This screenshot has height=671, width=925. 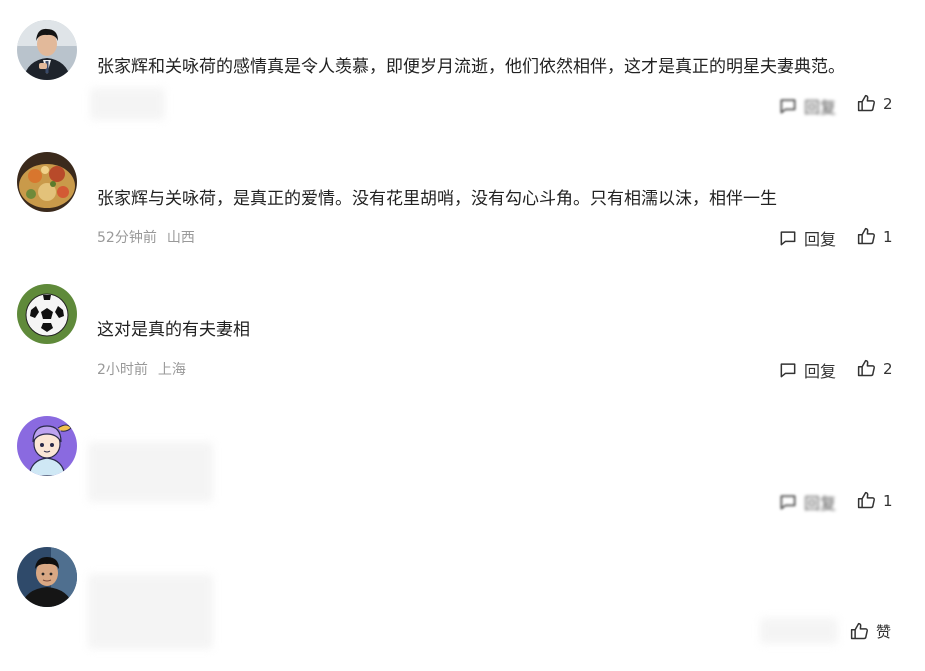 I want to click on comment-meta: 2小时前 上海, so click(x=141, y=369).